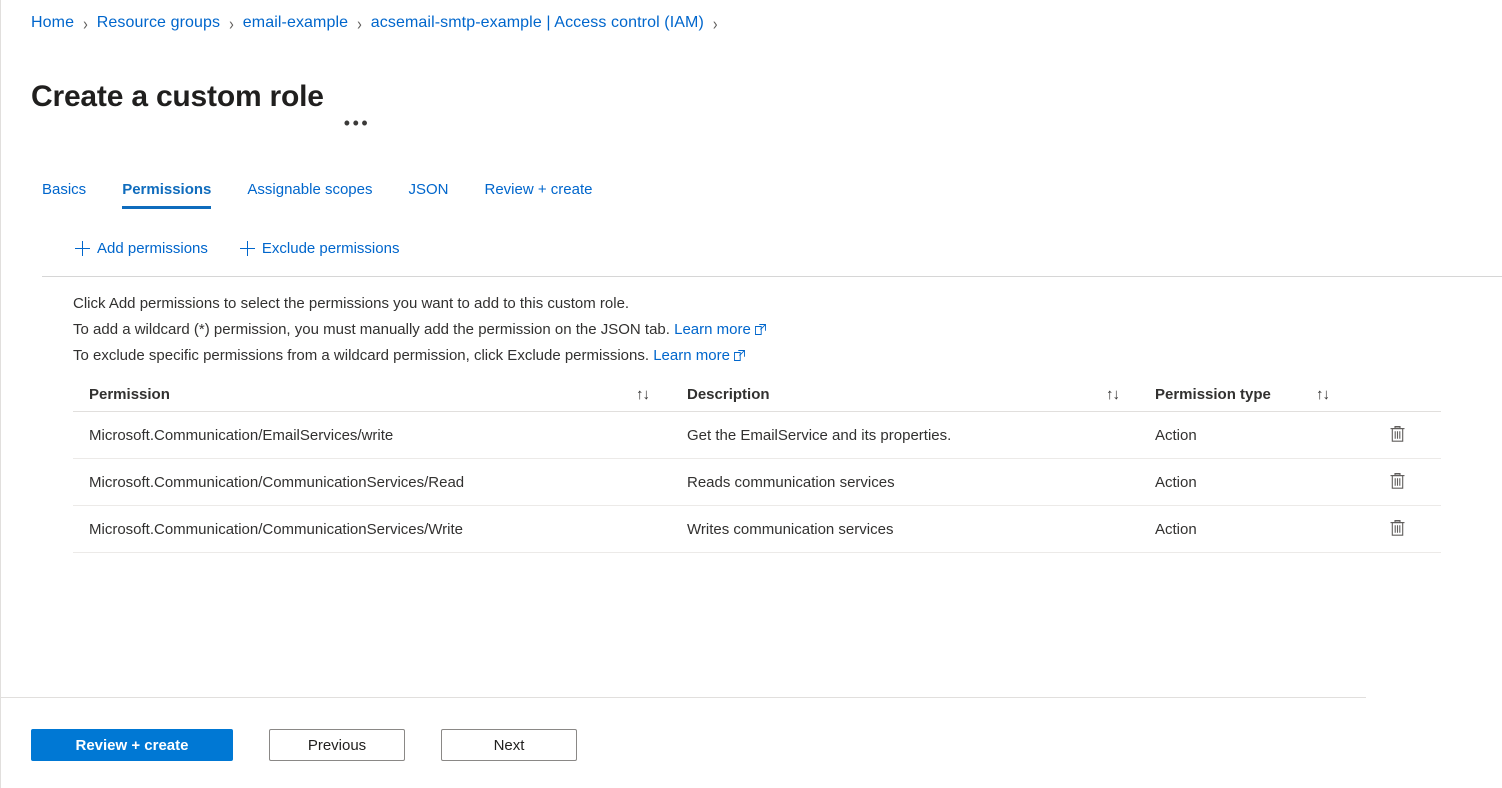 The width and height of the screenshot is (1502, 788). I want to click on more-options-icon: •••, so click(357, 123).